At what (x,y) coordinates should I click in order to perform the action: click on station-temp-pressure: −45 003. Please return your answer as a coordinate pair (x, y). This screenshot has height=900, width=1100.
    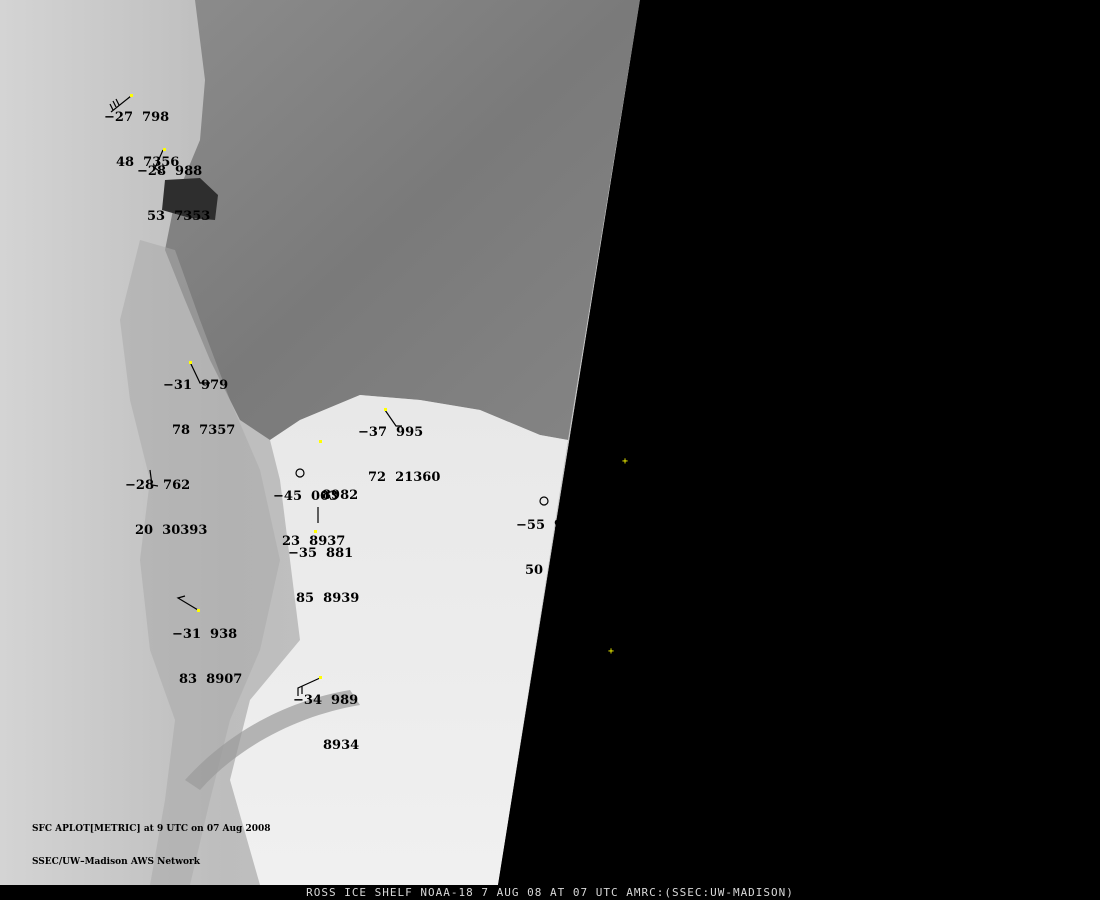
    Looking at the image, I should click on (306, 496).